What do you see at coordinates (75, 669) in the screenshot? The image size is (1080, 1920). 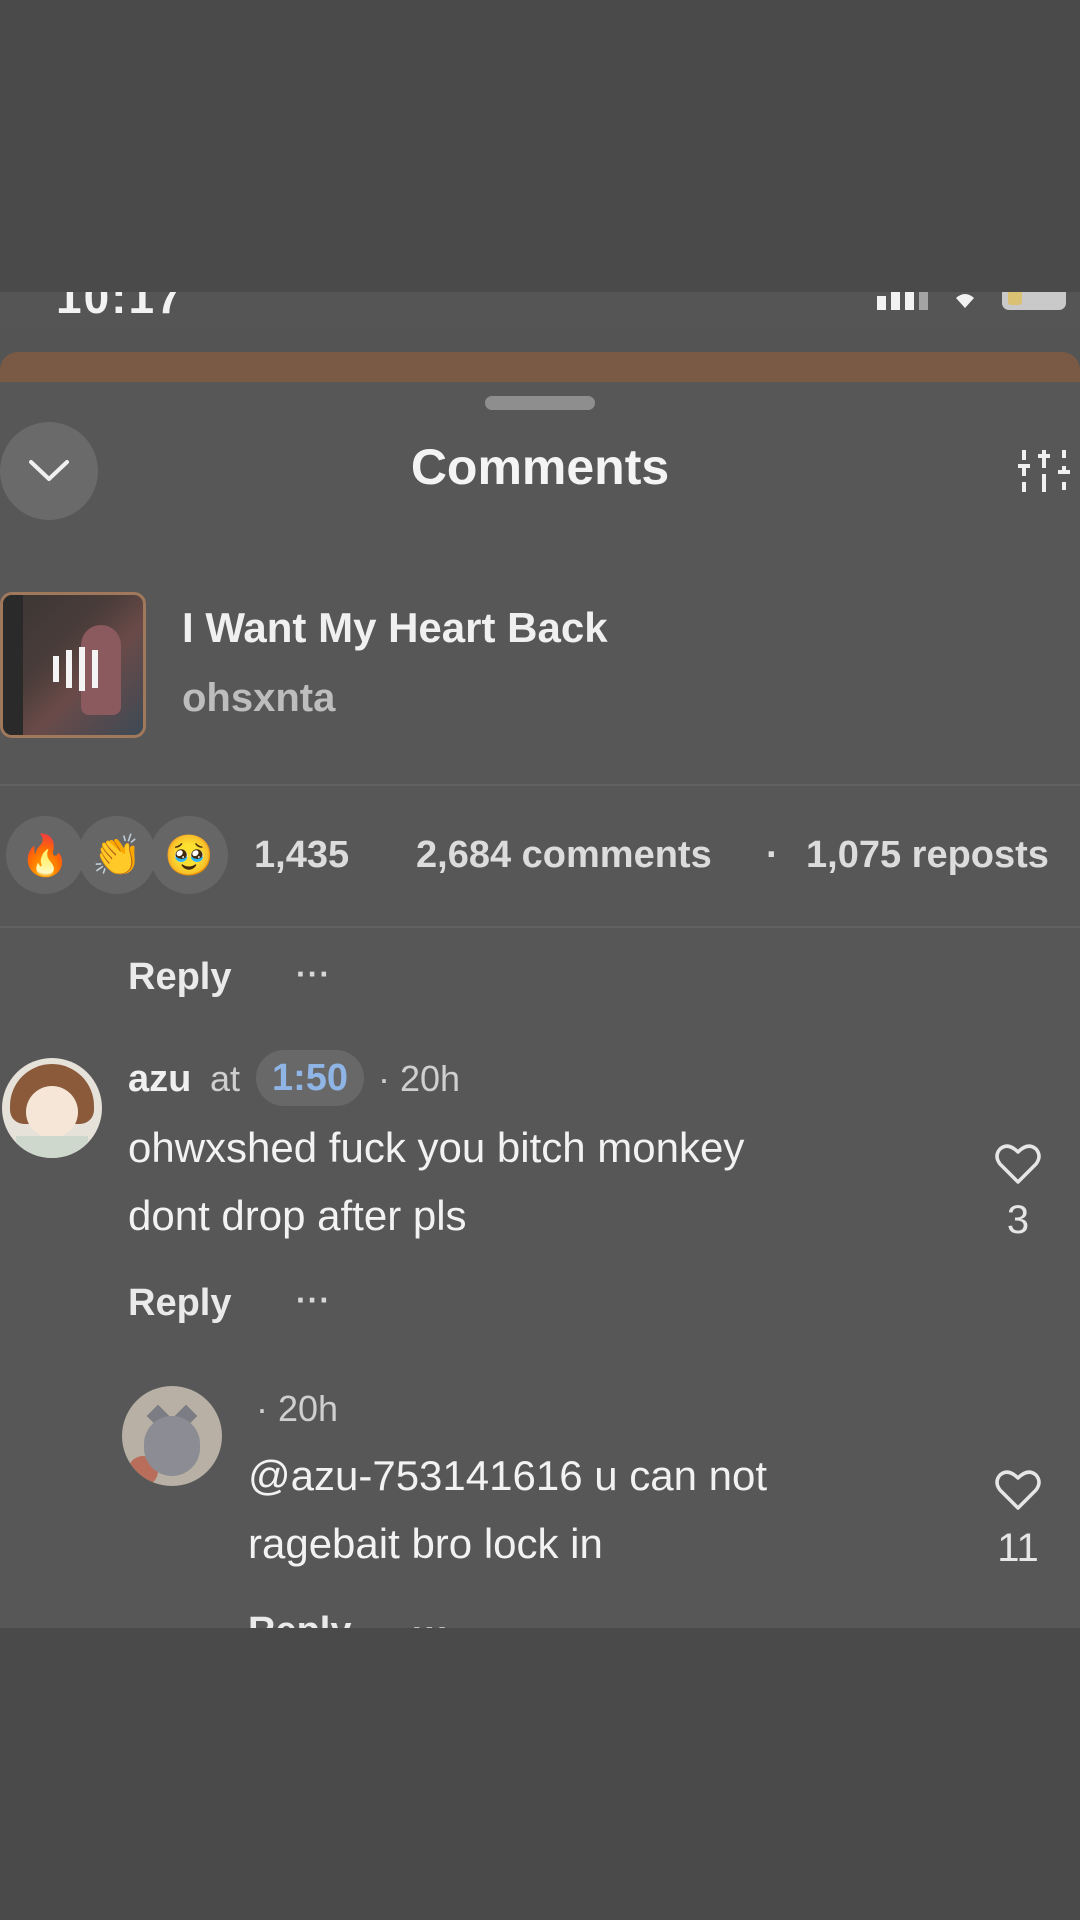 I see `equalizer-icon` at bounding box center [75, 669].